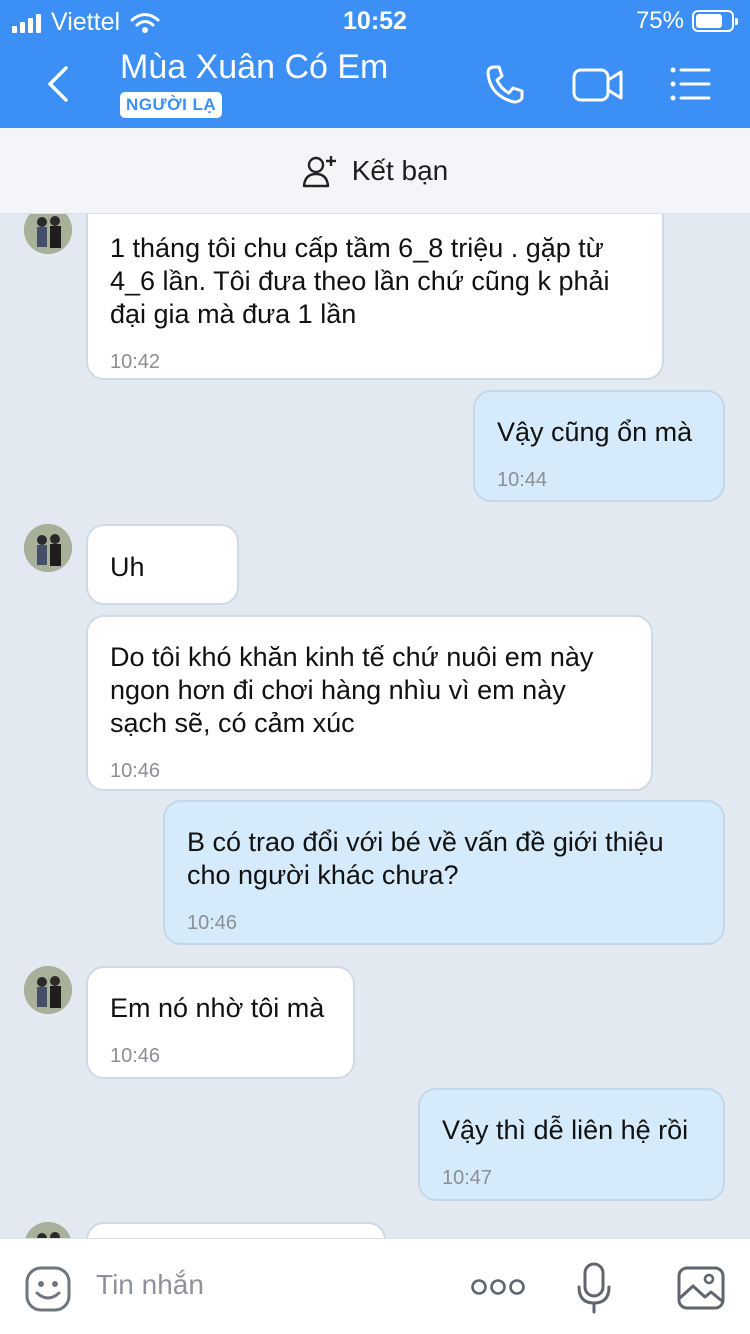  I want to click on more-icon, so click(498, 1287).